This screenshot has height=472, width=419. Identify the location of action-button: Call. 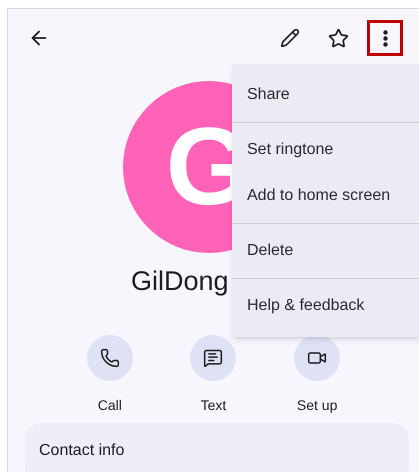
(109, 375).